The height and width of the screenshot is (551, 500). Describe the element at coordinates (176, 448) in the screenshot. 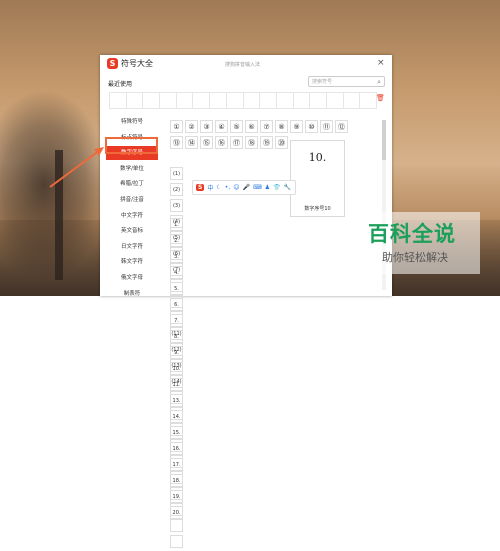

I see `symbol-cell: 16.` at that location.